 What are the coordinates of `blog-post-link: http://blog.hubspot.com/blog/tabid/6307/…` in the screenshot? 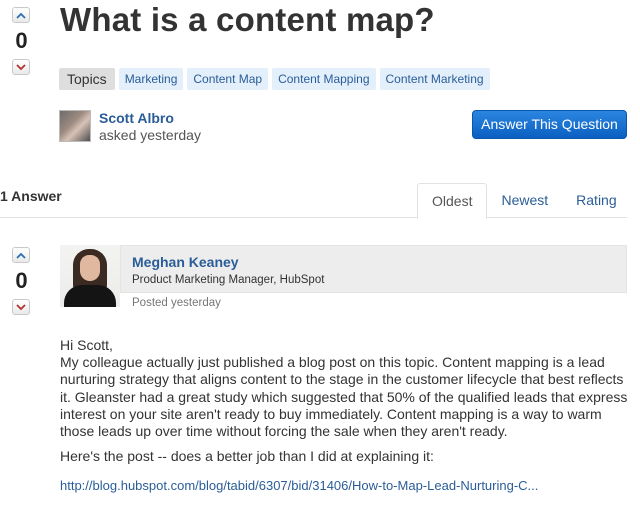 It's located at (347, 485).